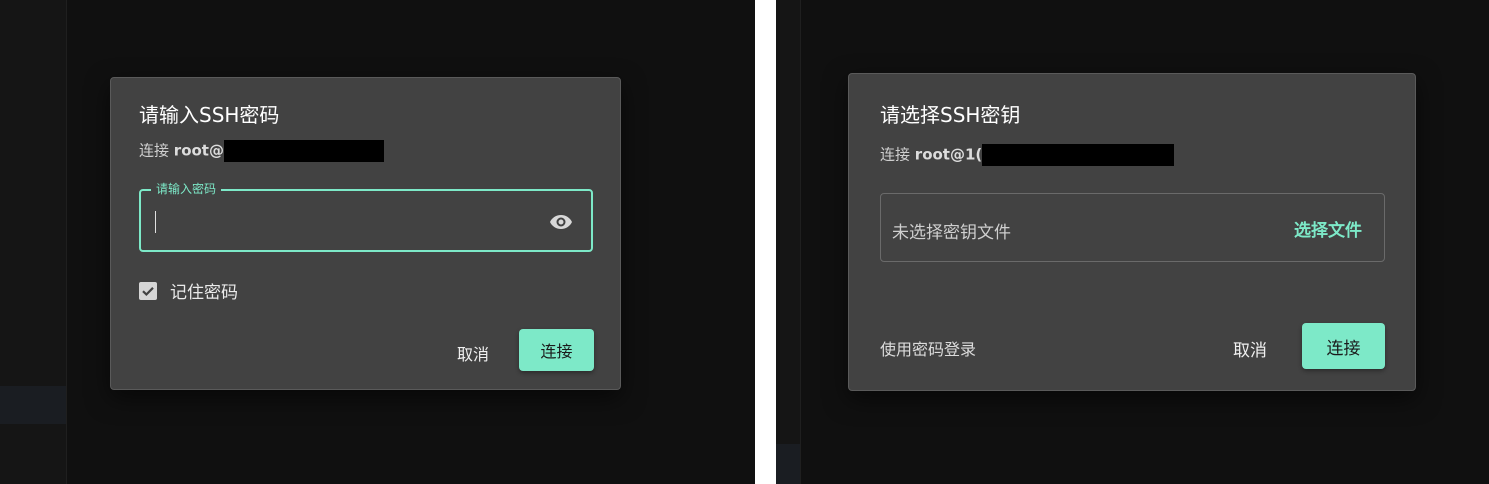  Describe the element at coordinates (951, 233) in the screenshot. I see `file-status: 未选择密钥文件` at that location.